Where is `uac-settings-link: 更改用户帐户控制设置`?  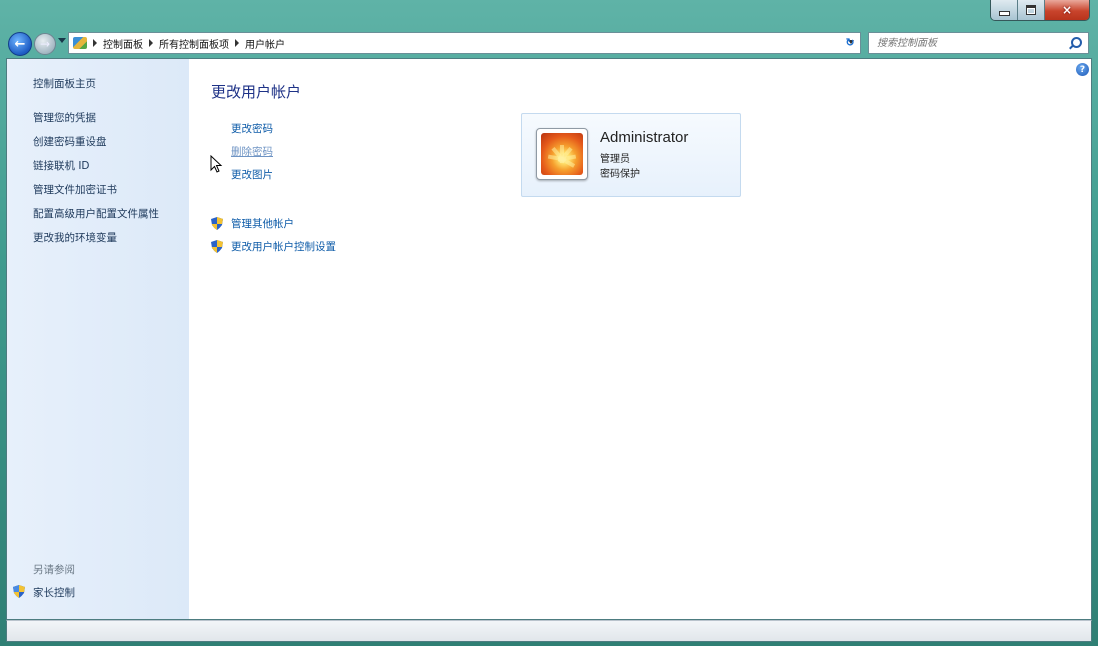 uac-settings-link: 更改用户帐户控制设置 is located at coordinates (283, 246).